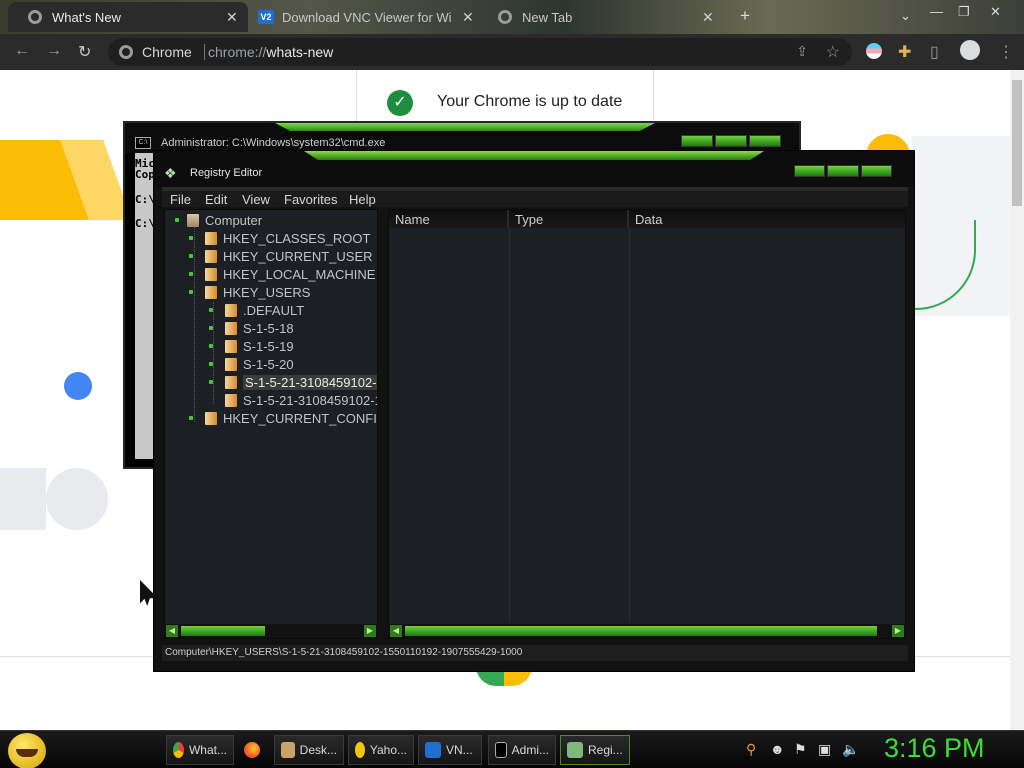  Describe the element at coordinates (270, 52) in the screenshot. I see `url-text: chrome://whats-new` at that location.